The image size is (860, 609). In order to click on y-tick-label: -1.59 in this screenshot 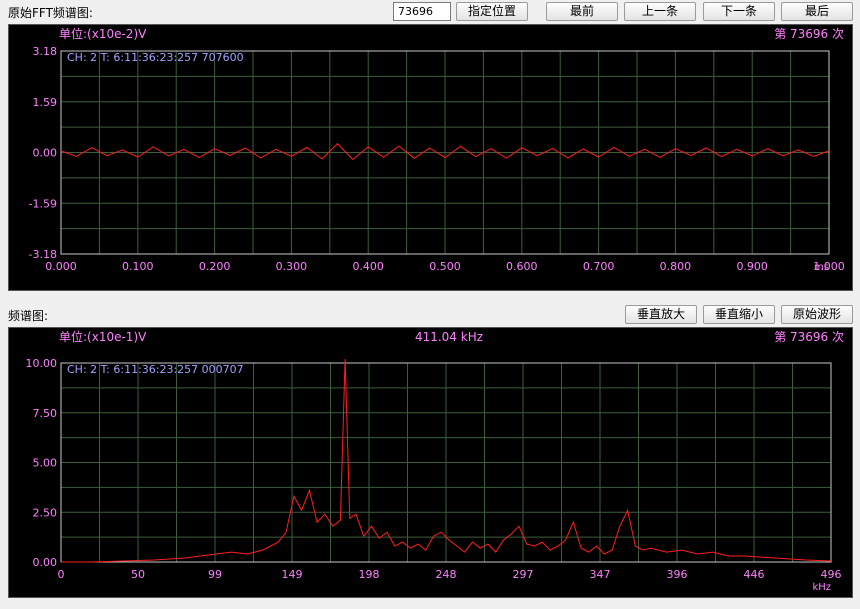, I will do `click(43, 203)`.